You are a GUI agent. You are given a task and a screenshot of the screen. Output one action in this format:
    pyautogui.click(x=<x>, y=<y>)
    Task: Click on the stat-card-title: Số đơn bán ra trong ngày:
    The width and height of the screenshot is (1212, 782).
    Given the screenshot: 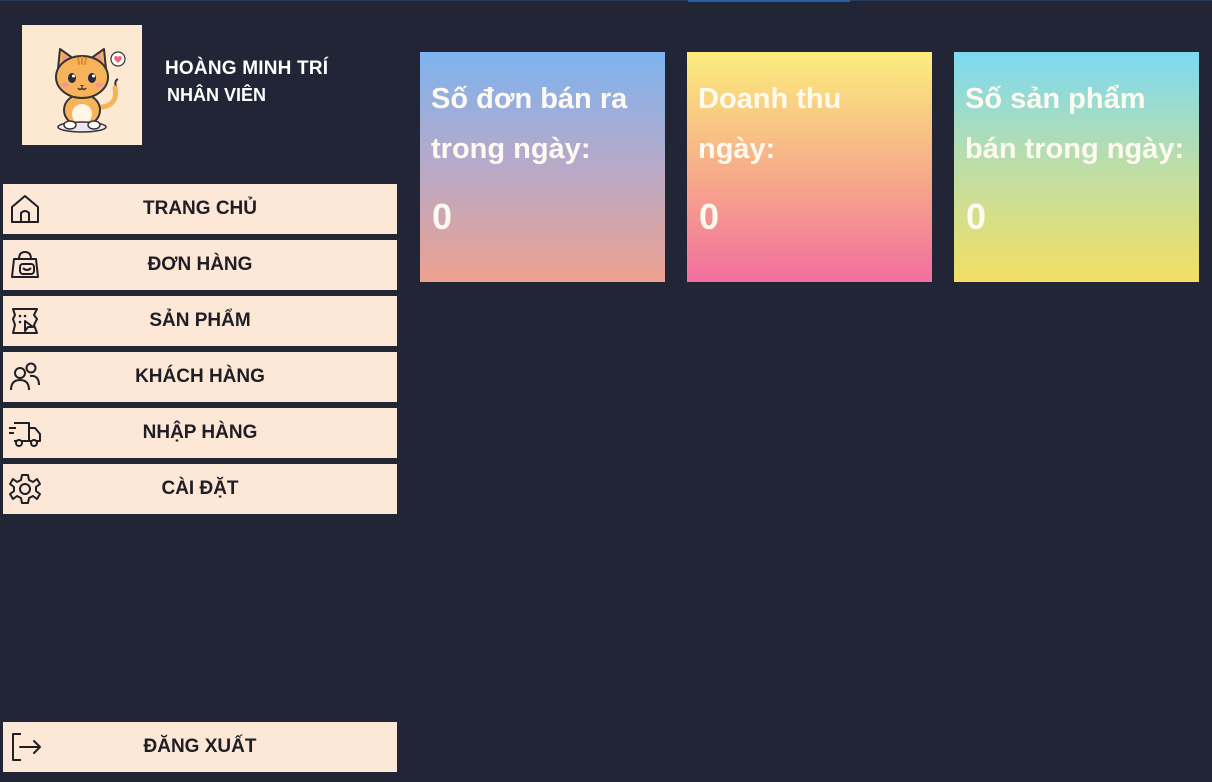 What is the action you would take?
    pyautogui.click(x=529, y=124)
    